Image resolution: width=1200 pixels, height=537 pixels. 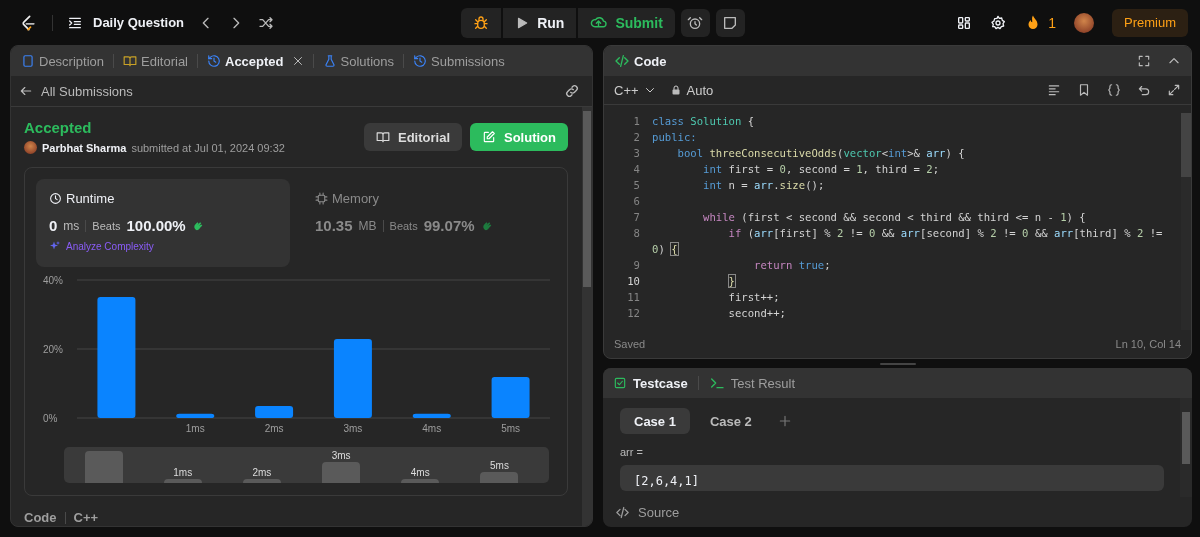 What do you see at coordinates (1084, 22) in the screenshot?
I see `avatar-icon` at bounding box center [1084, 22].